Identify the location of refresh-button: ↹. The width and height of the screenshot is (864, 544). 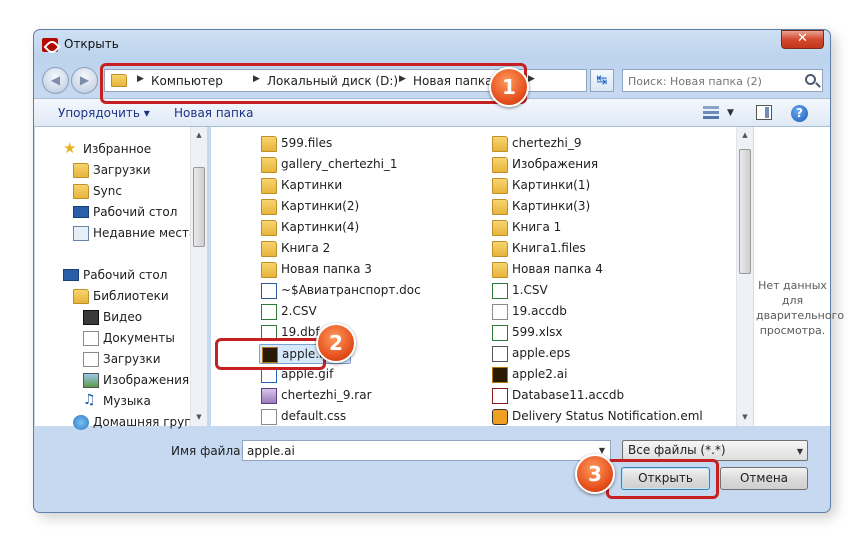
(602, 80).